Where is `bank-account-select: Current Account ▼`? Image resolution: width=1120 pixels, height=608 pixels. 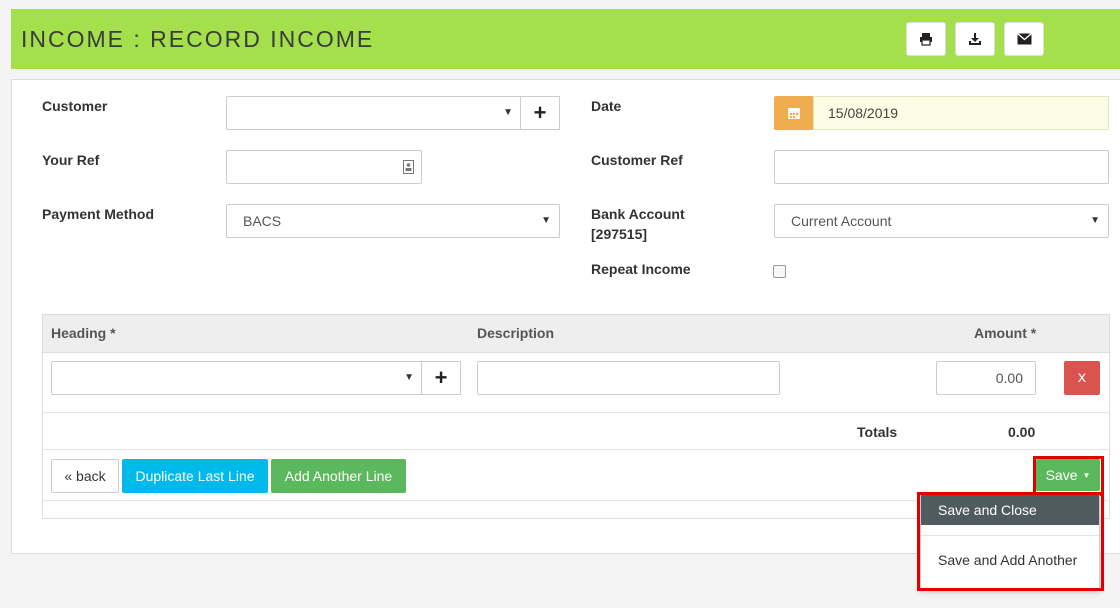 bank-account-select: Current Account ▼ is located at coordinates (941, 221).